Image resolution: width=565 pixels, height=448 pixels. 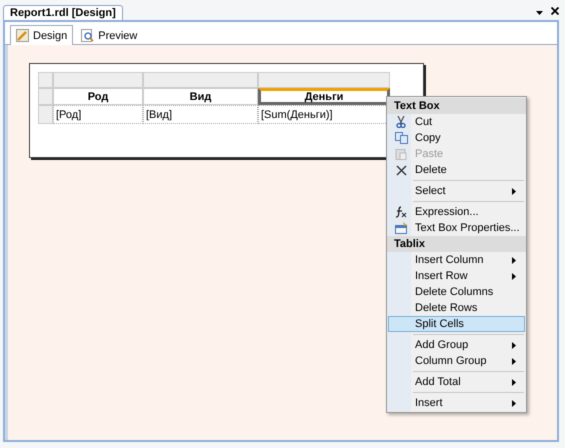 I want to click on menu-item: Delete Rows, so click(x=456, y=308).